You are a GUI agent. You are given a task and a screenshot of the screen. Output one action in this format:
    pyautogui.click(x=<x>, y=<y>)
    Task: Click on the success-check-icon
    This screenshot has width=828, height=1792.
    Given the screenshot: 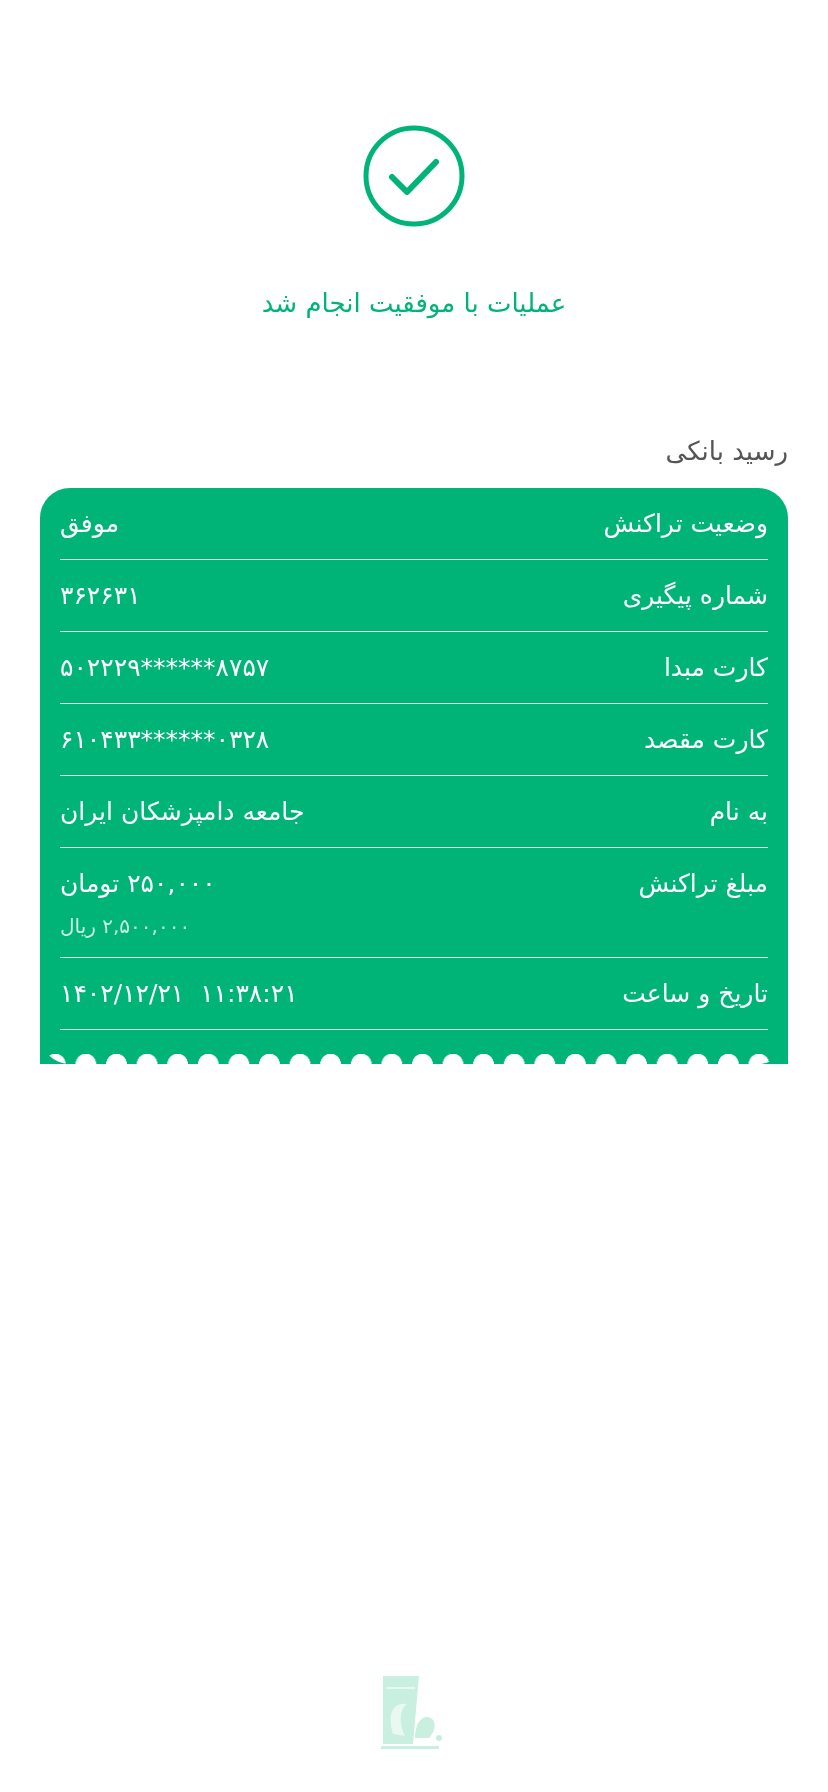 What is the action you would take?
    pyautogui.click(x=414, y=176)
    